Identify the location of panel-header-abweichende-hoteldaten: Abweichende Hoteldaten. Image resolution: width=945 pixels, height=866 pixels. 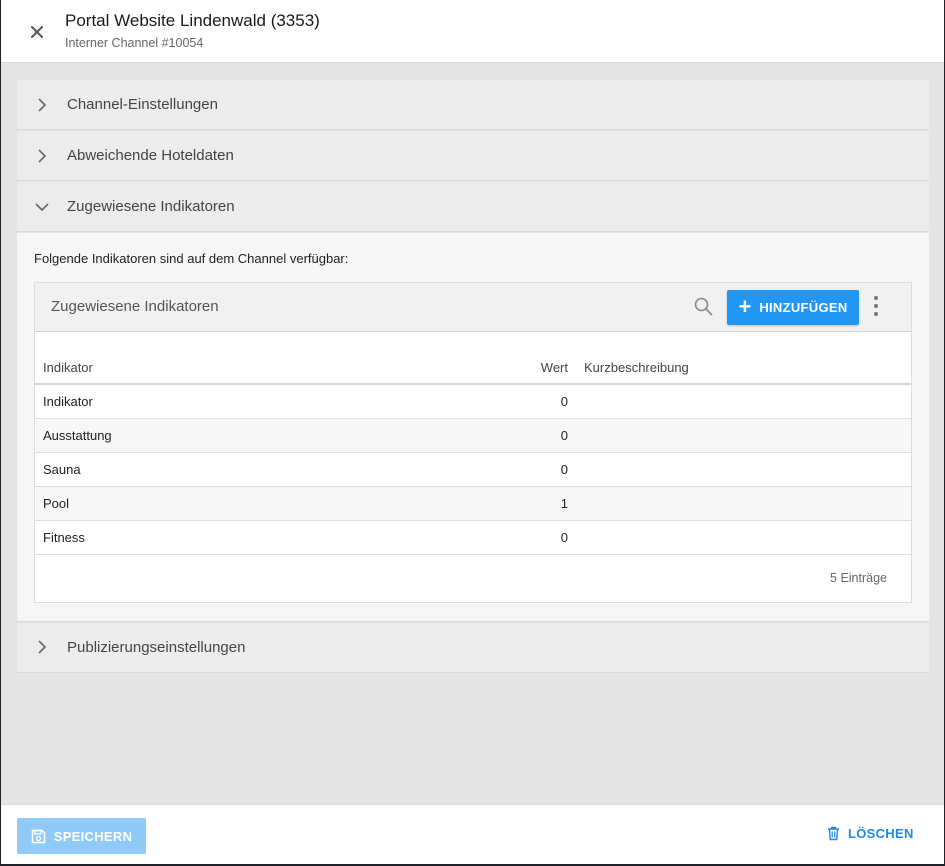
(473, 156).